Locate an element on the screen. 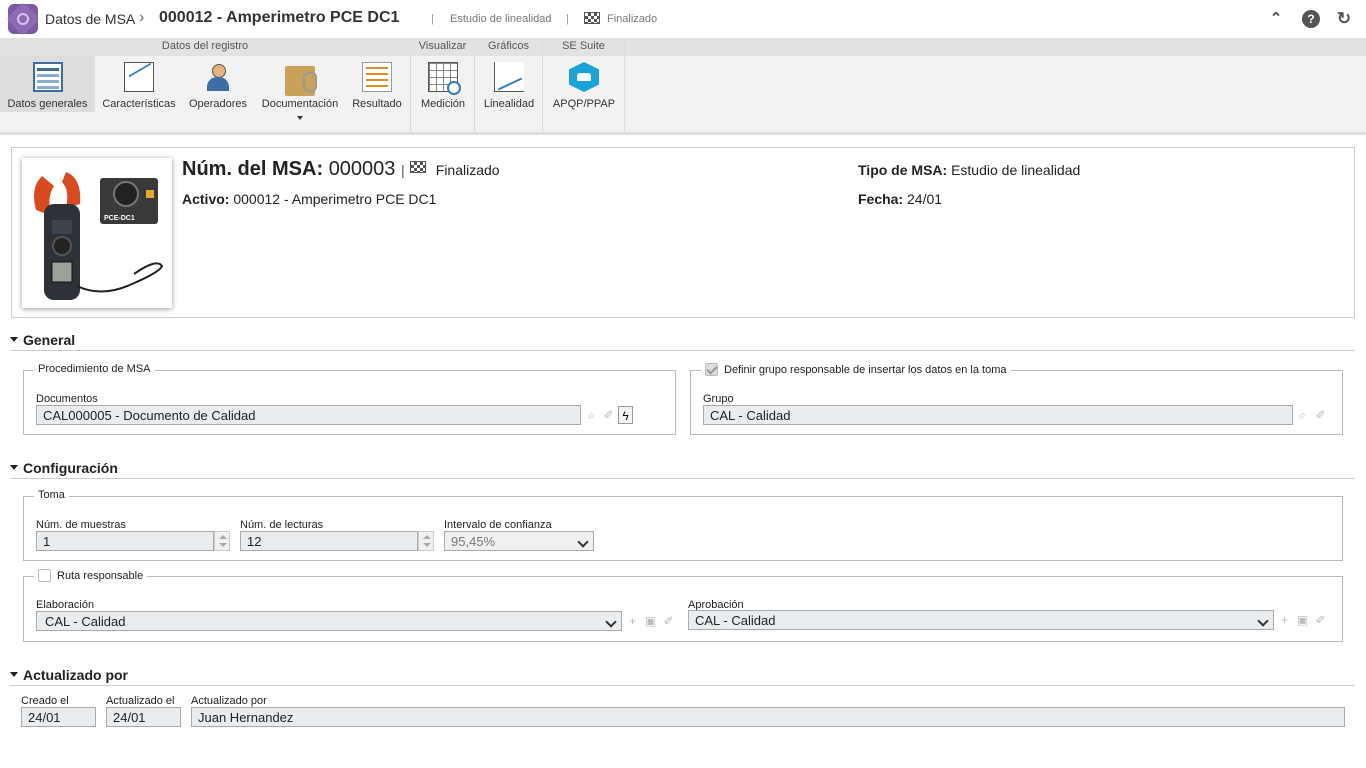 This screenshot has width=1366, height=768. ribbon-empty-area is located at coordinates (995, 85).